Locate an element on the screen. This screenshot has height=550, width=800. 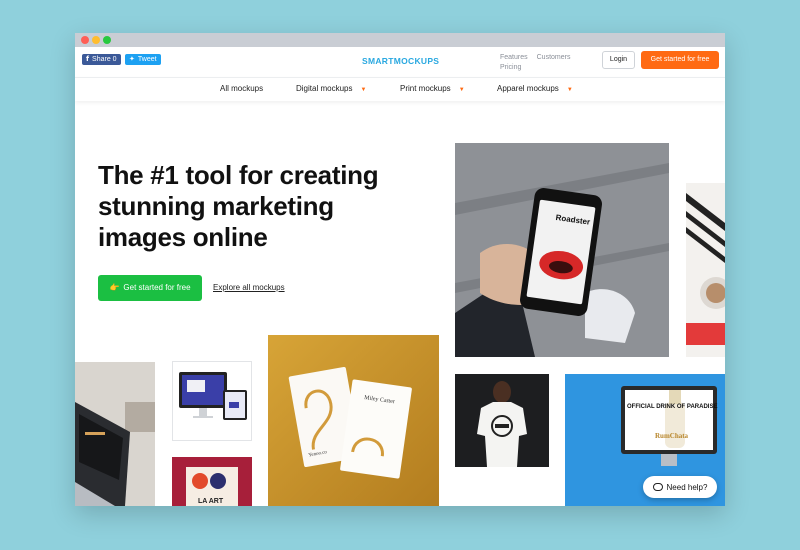
customers-link: Customers is located at coordinates (554, 57).